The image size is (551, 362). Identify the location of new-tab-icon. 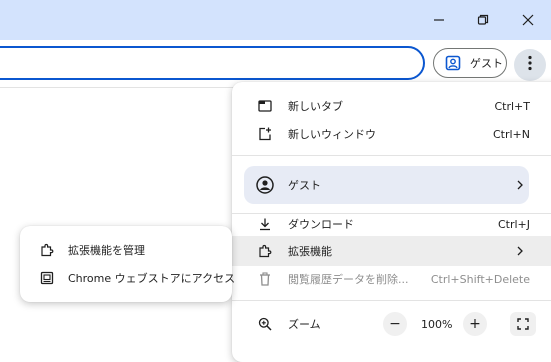
(265, 106).